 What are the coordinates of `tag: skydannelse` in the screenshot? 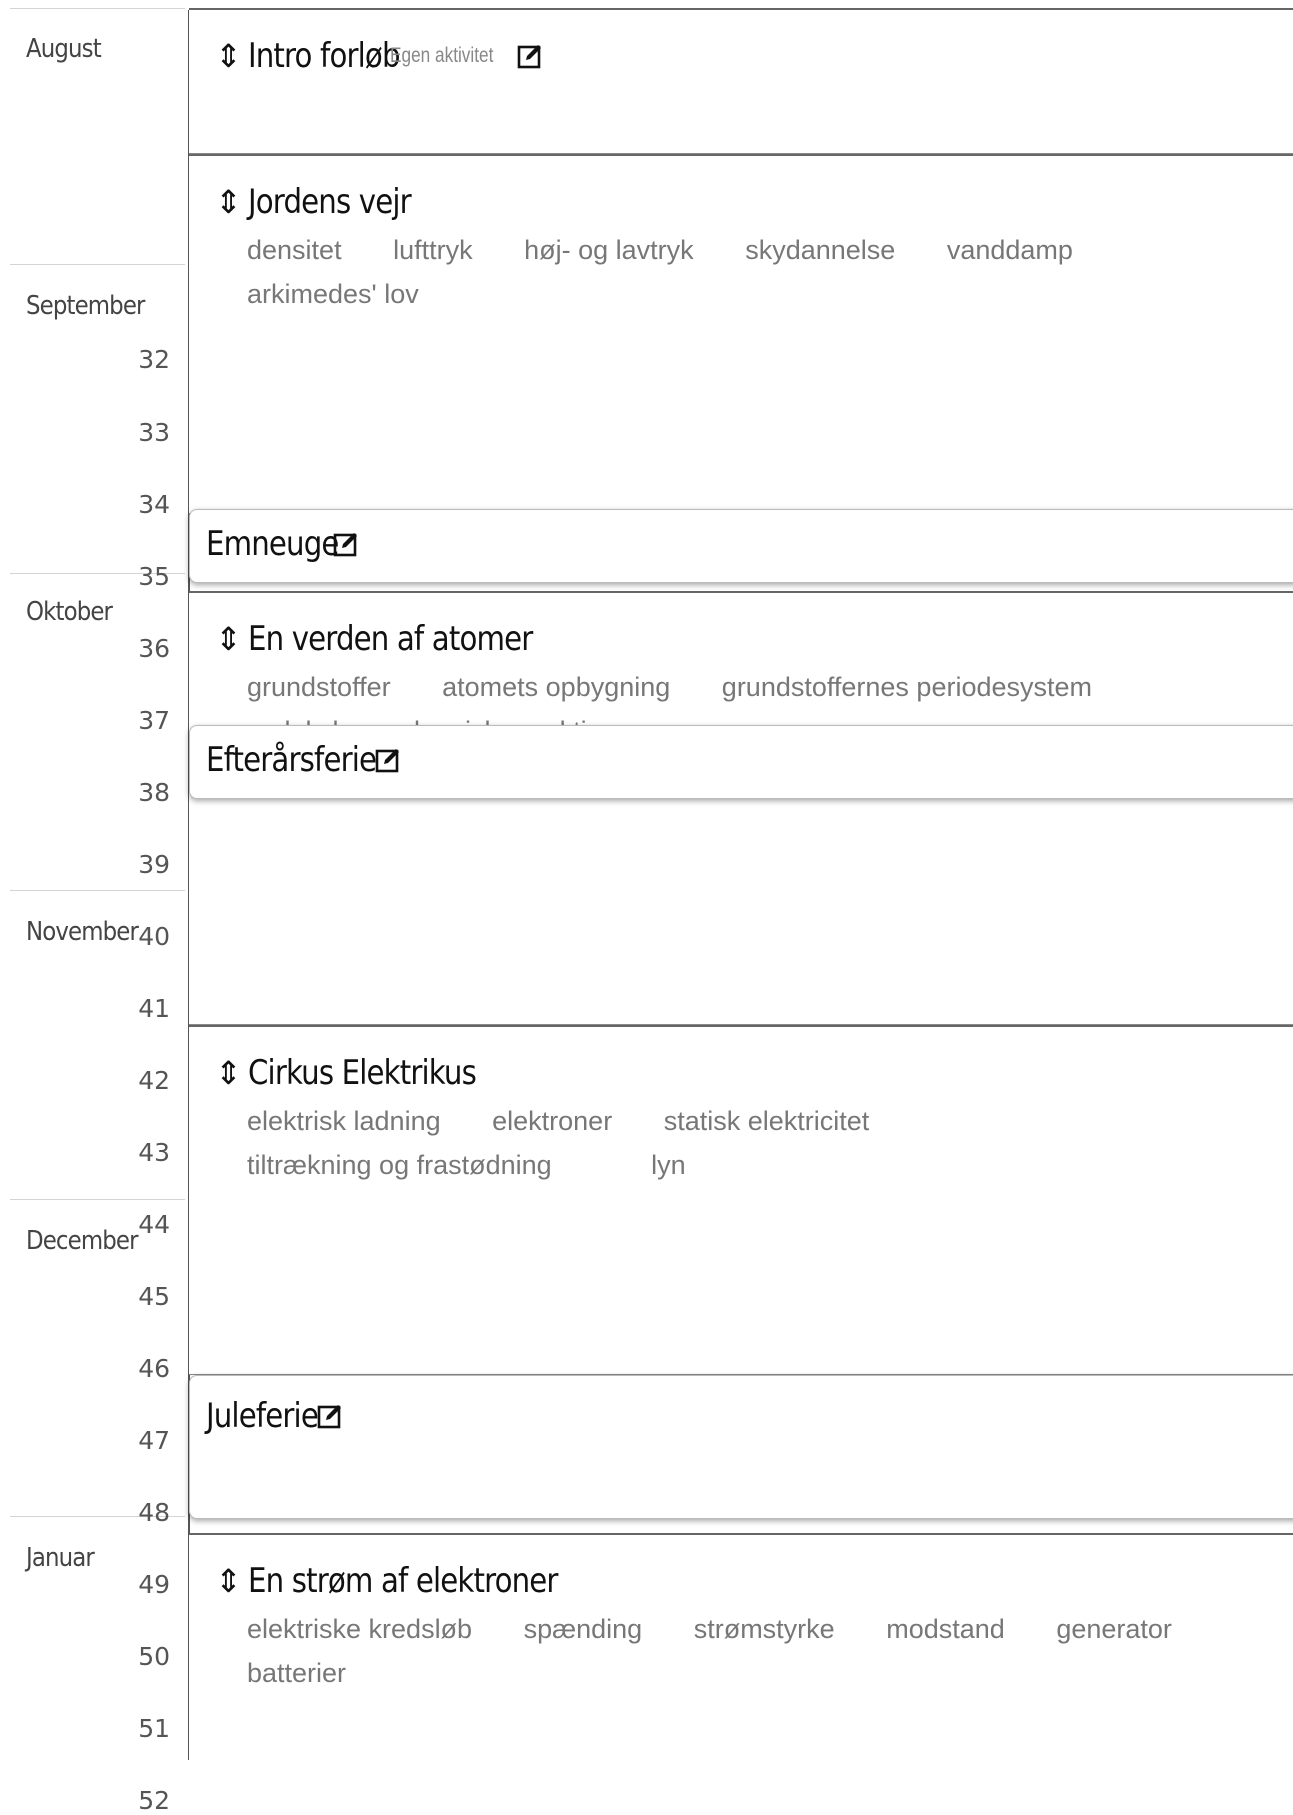 It's located at (820, 250).